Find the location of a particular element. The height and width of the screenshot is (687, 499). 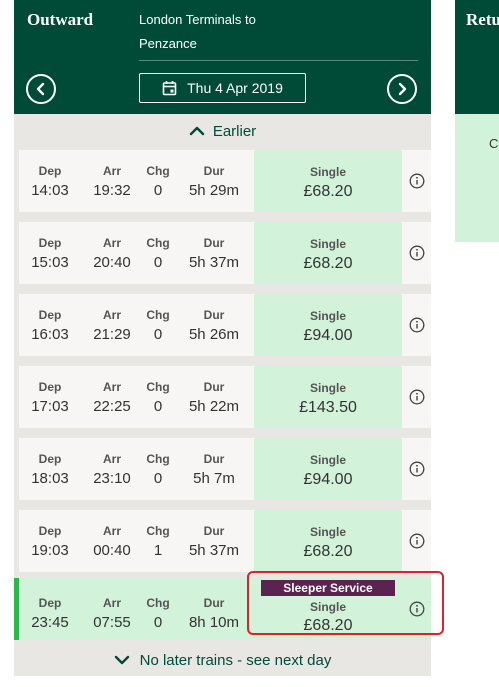

chevron-up-icon is located at coordinates (197, 131).